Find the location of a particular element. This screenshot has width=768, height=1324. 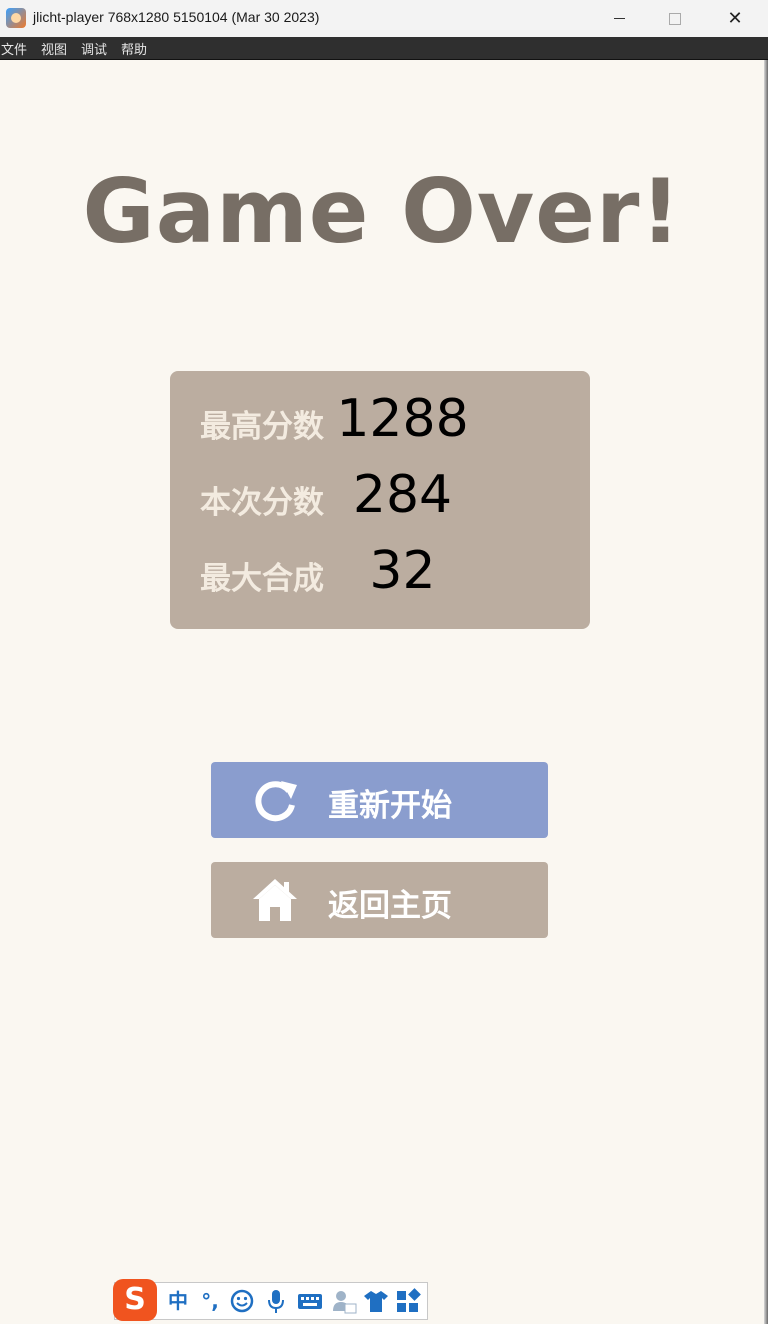

game-over-title: Game Over! is located at coordinates (382, 211).